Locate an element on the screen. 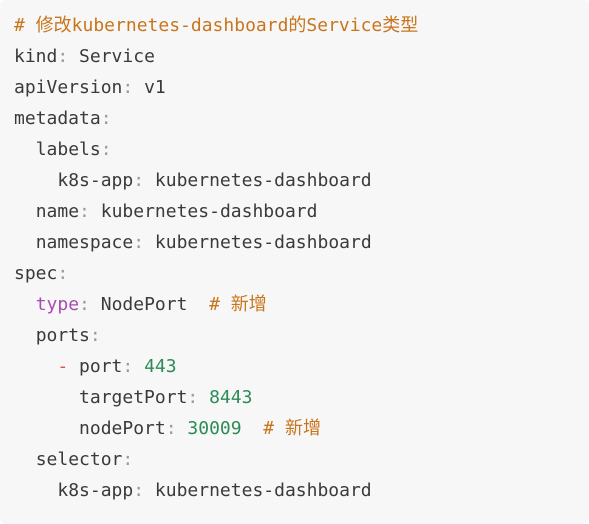 Image resolution: width=589 pixels, height=524 pixels. code-line-nodeport: nodePort: 30009 # 新增 is located at coordinates (200, 428).